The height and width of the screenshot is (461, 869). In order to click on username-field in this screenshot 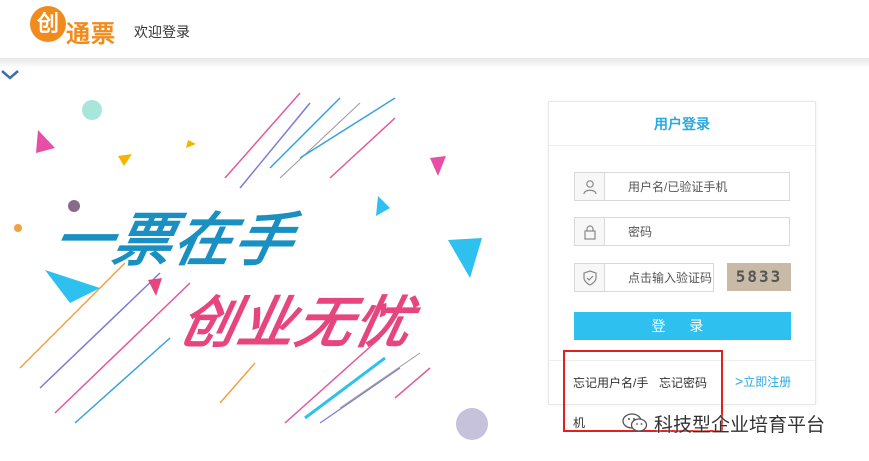, I will do `click(682, 186)`.